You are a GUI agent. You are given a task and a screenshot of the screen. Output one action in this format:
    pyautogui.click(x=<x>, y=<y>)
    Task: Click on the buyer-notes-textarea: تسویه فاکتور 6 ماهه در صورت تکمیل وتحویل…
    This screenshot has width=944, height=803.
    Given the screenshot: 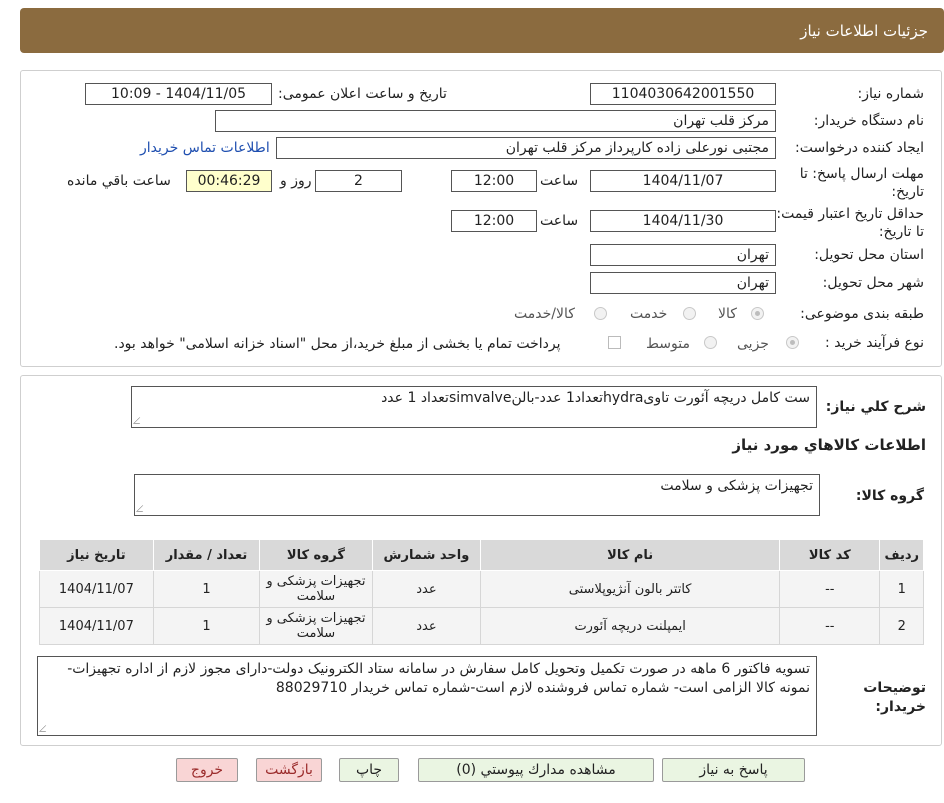 What is the action you would take?
    pyautogui.click(x=427, y=696)
    